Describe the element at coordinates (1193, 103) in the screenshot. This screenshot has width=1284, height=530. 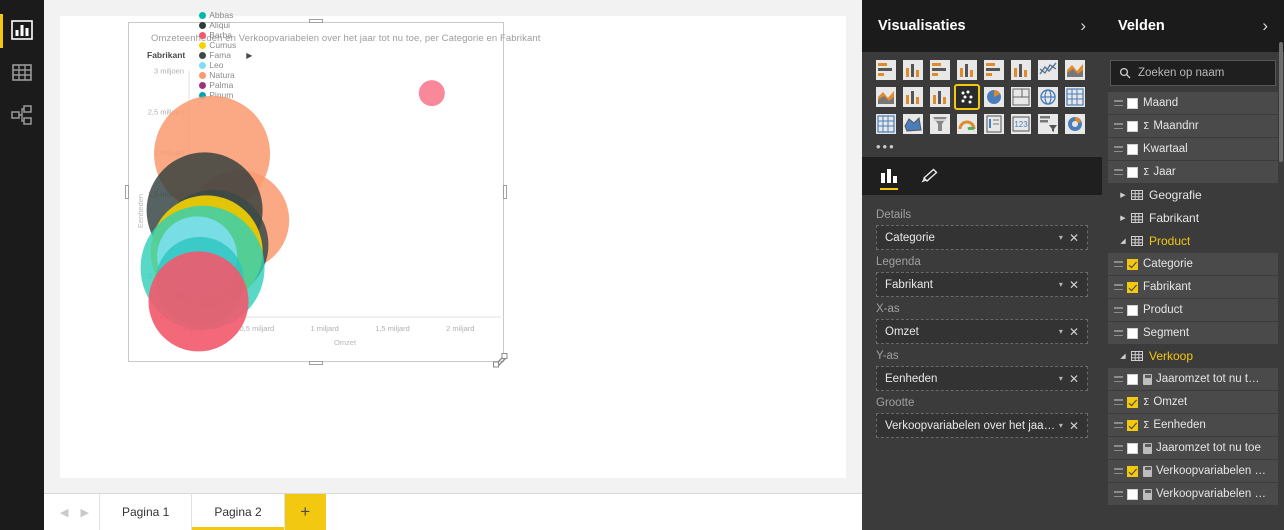
I see `field-item-maand: Maand` at that location.